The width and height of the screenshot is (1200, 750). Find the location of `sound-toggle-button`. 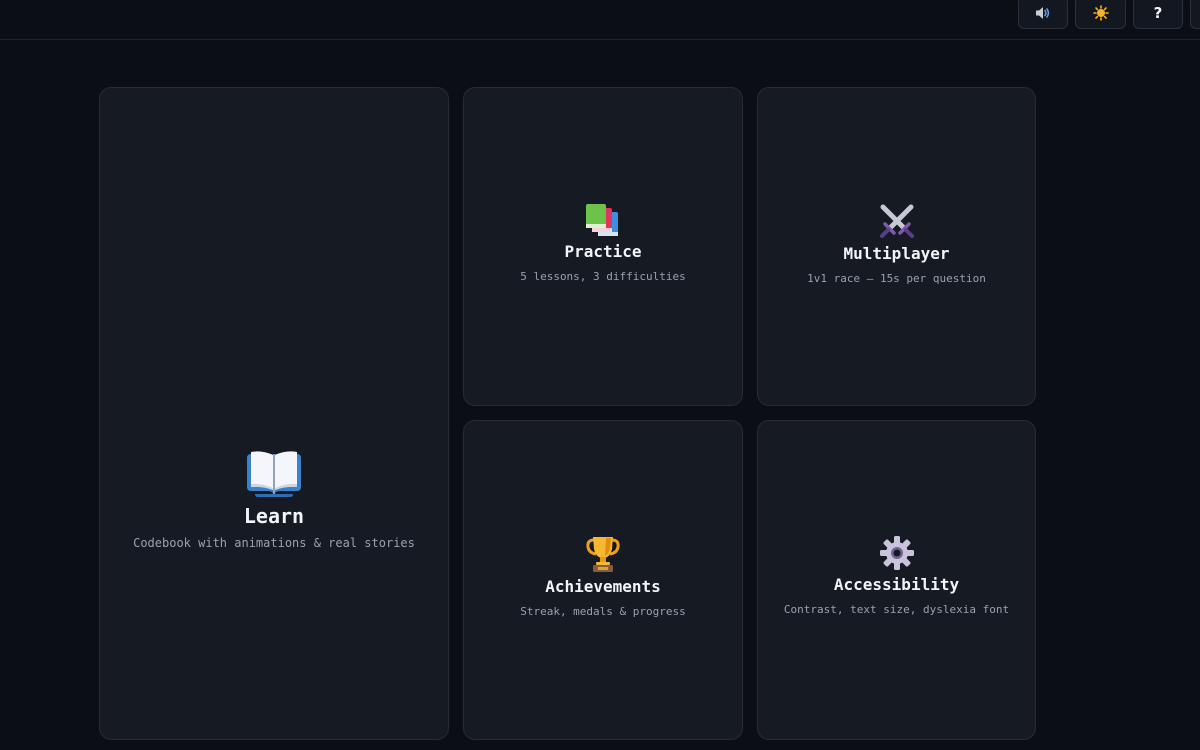

sound-toggle-button is located at coordinates (1043, 14).